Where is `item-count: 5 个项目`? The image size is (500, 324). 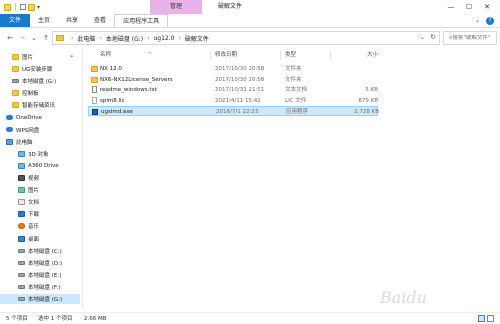 item-count: 5 个项目 is located at coordinates (17, 319).